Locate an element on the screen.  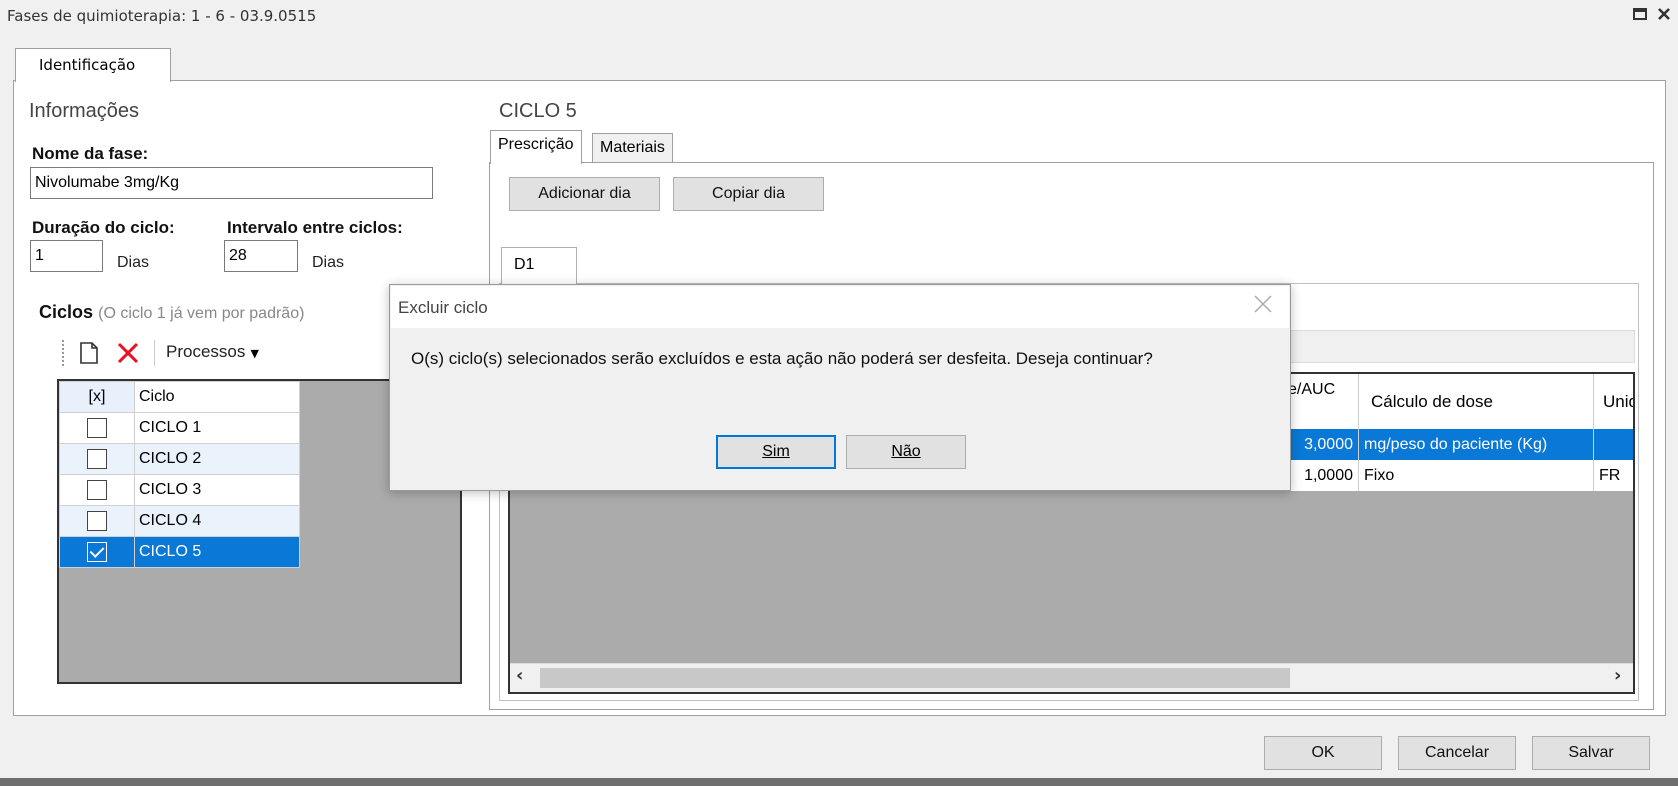
scrollbar-thumb is located at coordinates (915, 678).